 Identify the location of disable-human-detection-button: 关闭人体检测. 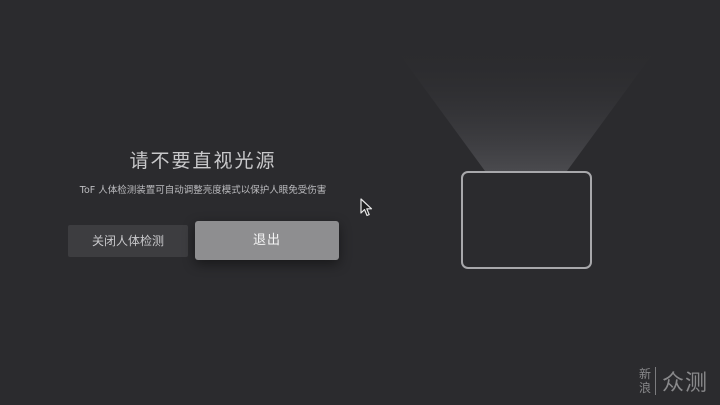
(128, 241).